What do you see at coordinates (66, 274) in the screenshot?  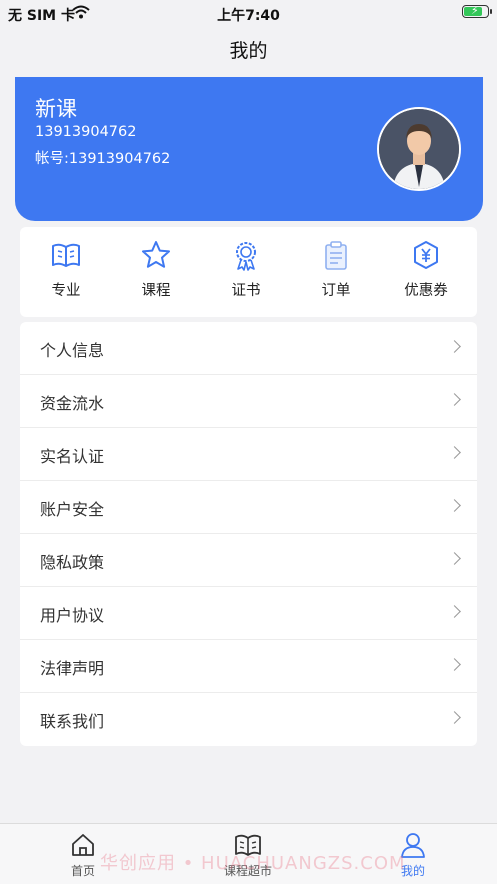 I see `shortcut-major: 专业` at bounding box center [66, 274].